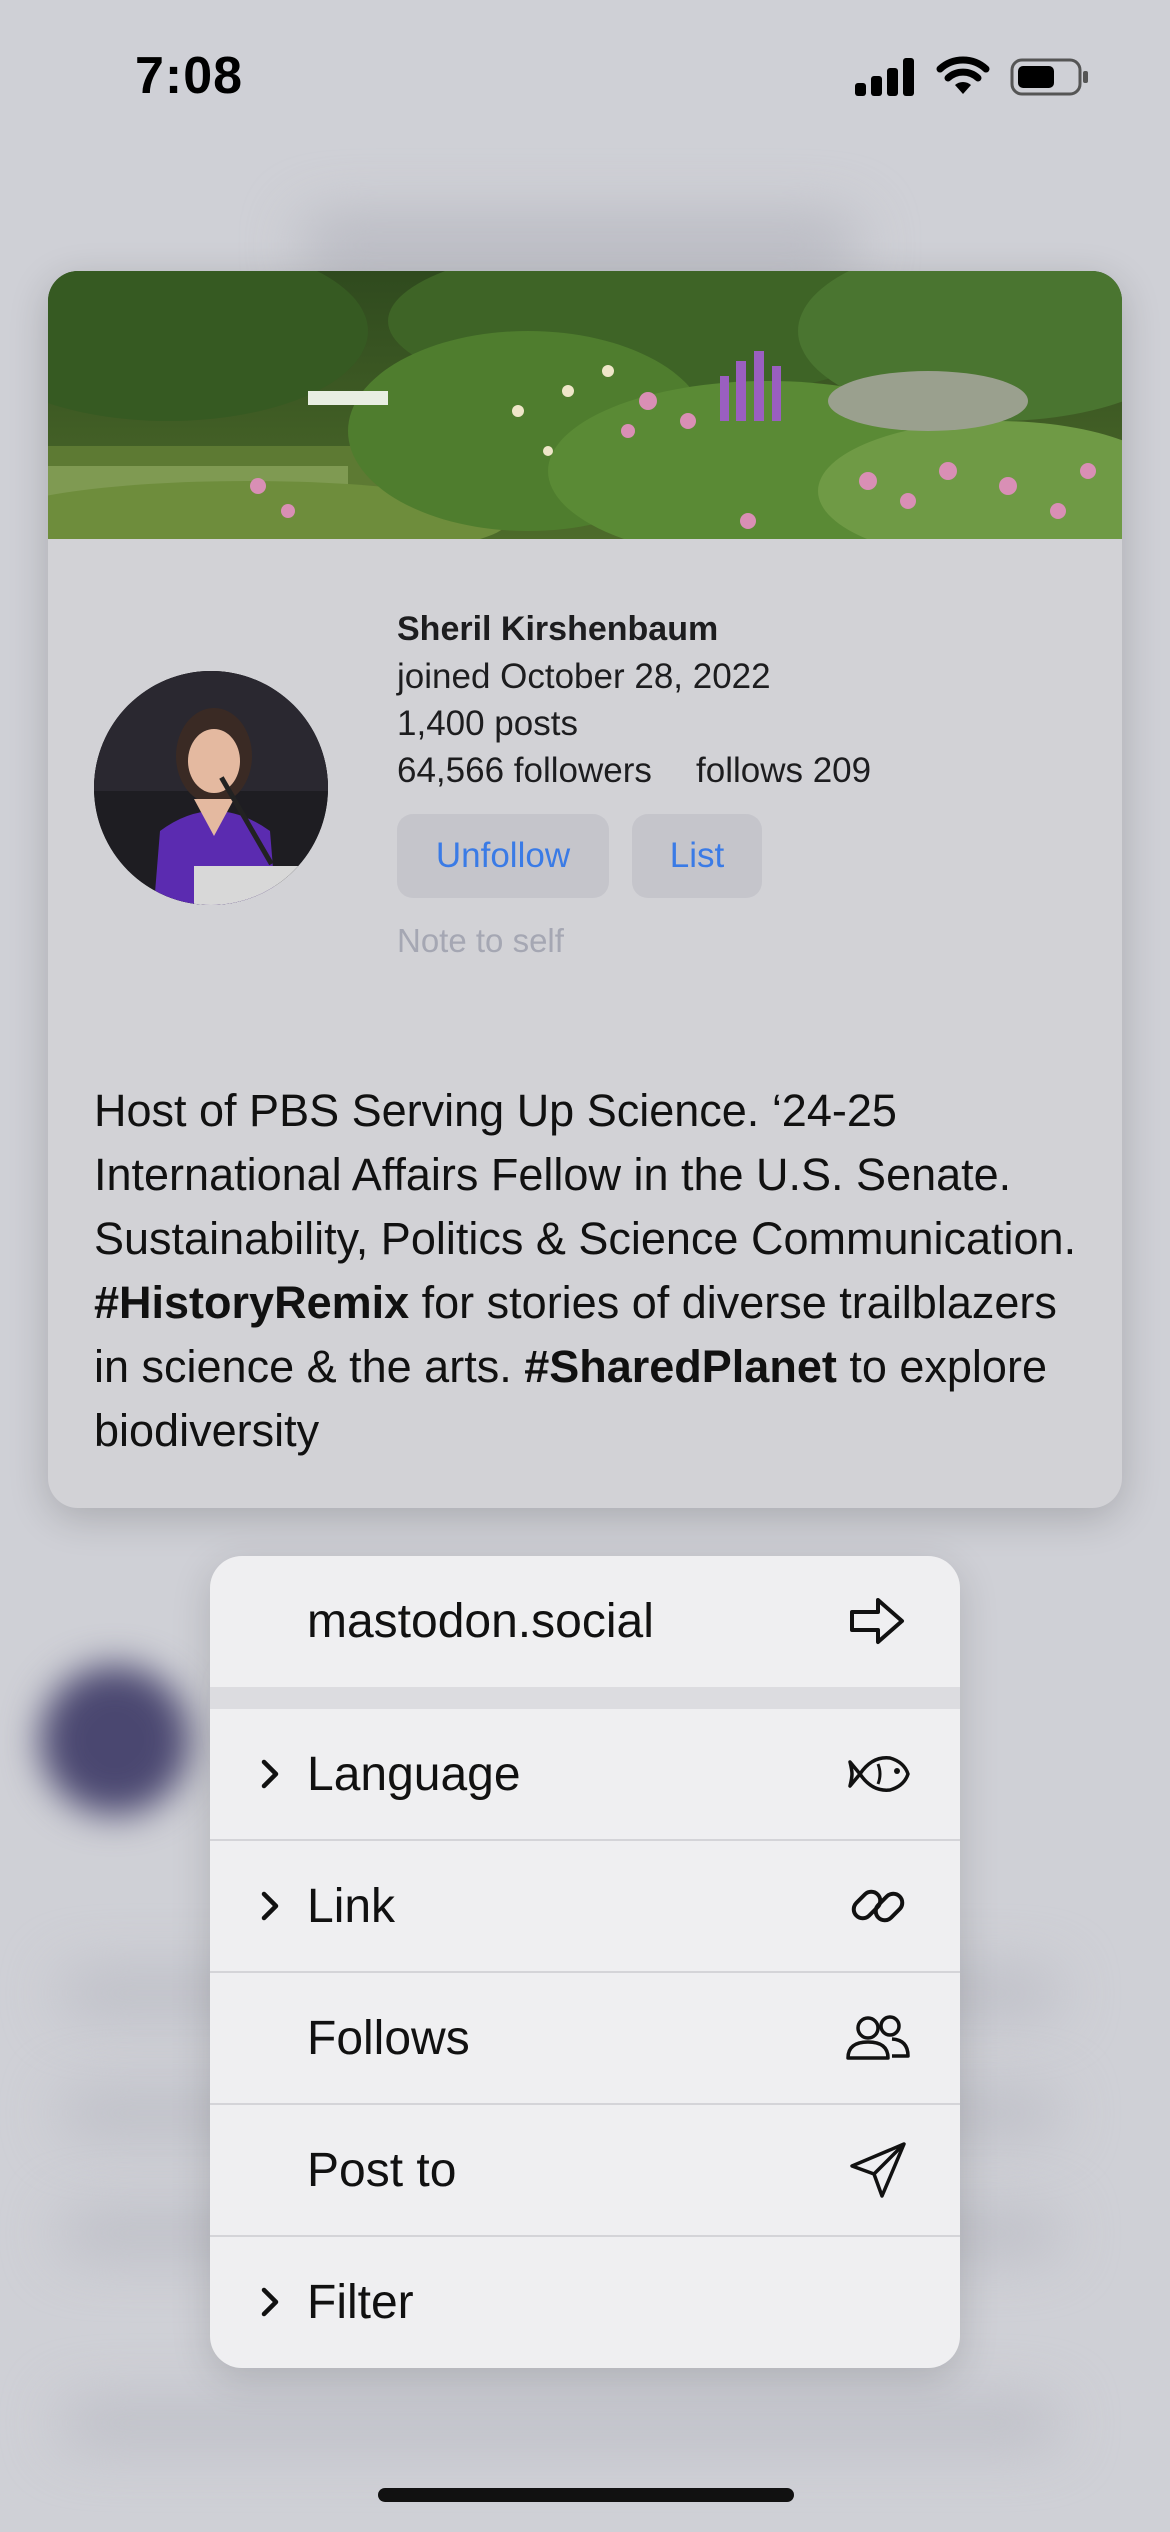  I want to click on menu-item-label: Post to, so click(382, 2170).